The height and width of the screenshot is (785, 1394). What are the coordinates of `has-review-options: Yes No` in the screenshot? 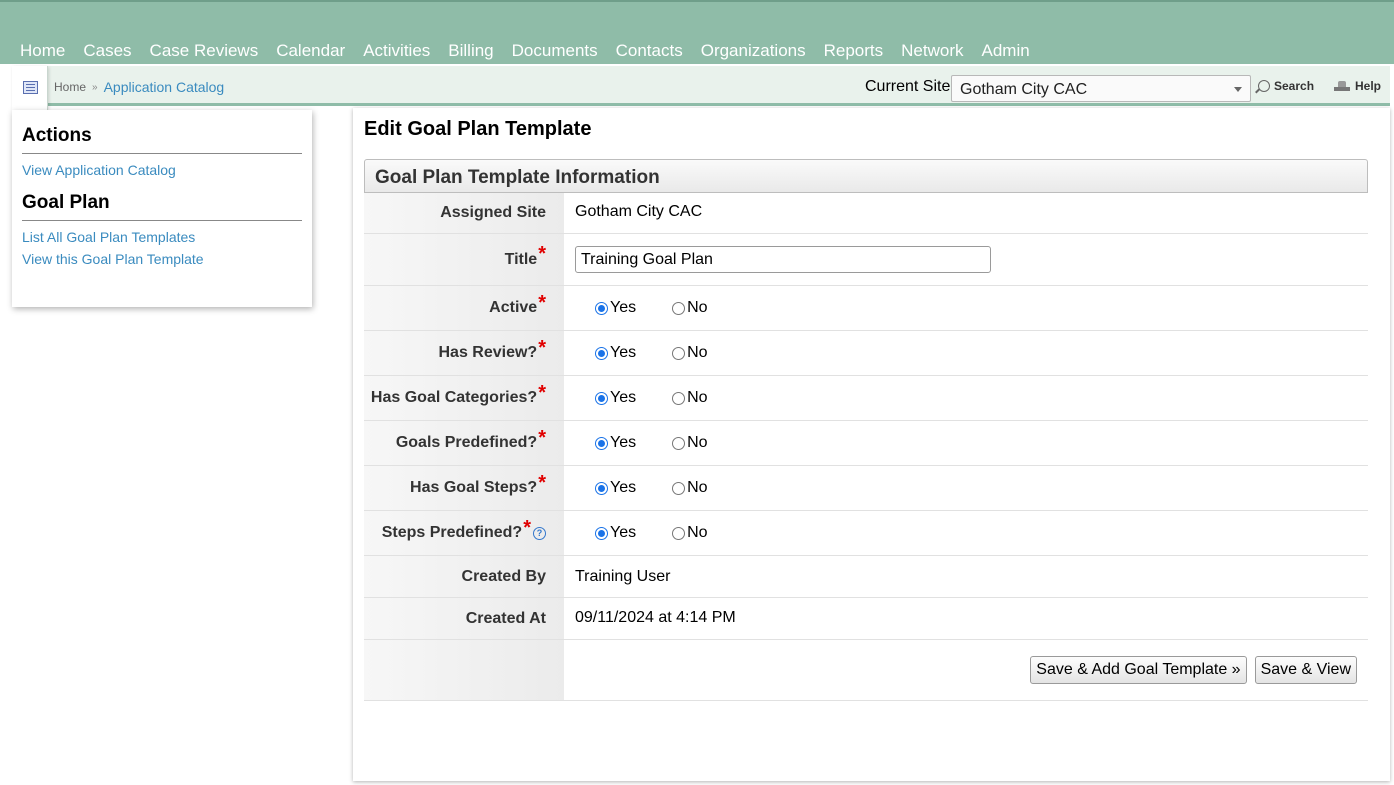 It's located at (966, 353).